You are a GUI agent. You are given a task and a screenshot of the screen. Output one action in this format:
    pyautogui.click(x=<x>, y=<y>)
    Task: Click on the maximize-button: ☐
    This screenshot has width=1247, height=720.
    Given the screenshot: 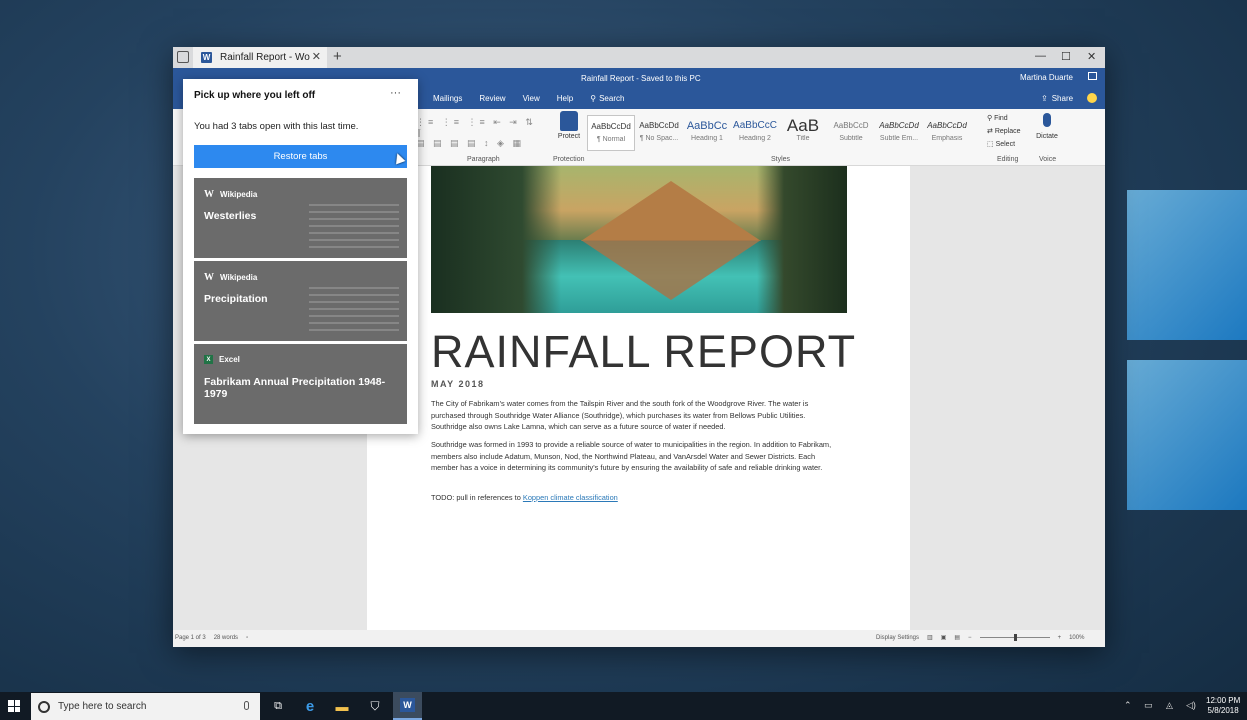 What is the action you would take?
    pyautogui.click(x=1066, y=56)
    